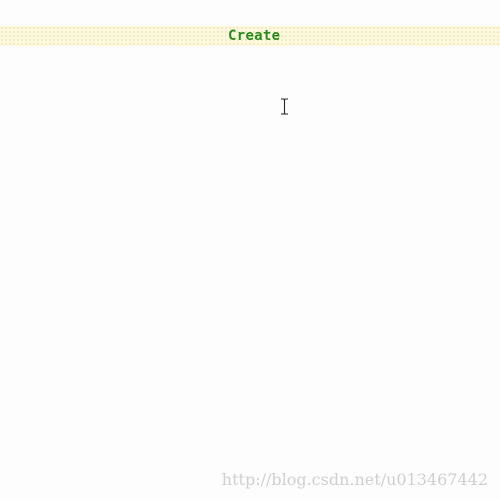  Describe the element at coordinates (284, 106) in the screenshot. I see `text-cursor-icon` at that location.